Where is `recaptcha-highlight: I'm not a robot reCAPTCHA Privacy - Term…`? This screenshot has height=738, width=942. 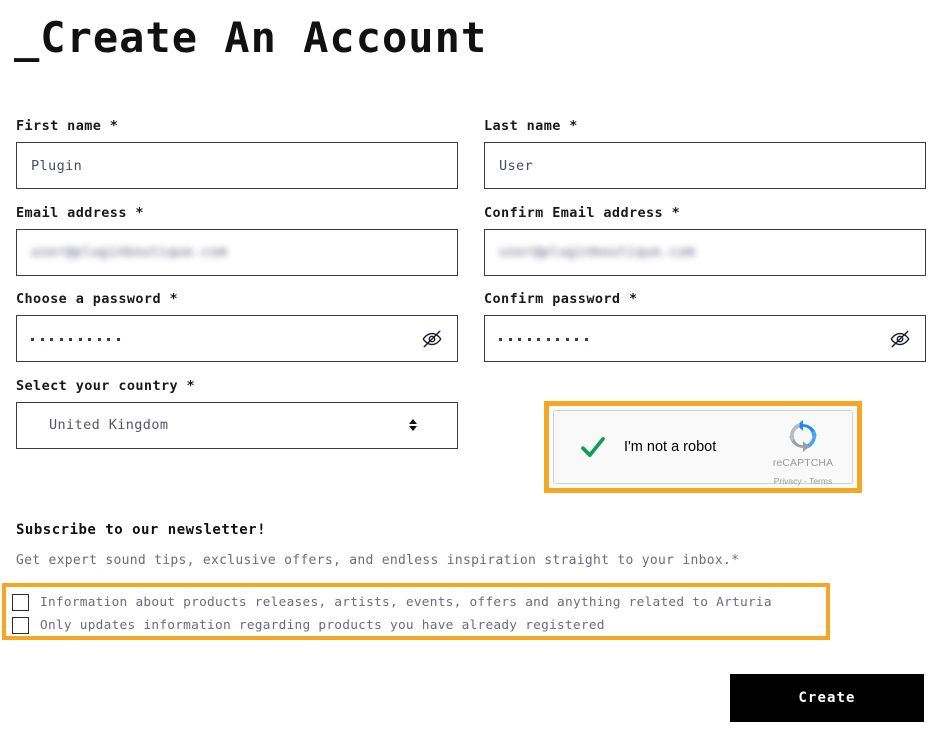
recaptcha-highlight: I'm not a robot reCAPTCHA Privacy - Term… is located at coordinates (703, 447).